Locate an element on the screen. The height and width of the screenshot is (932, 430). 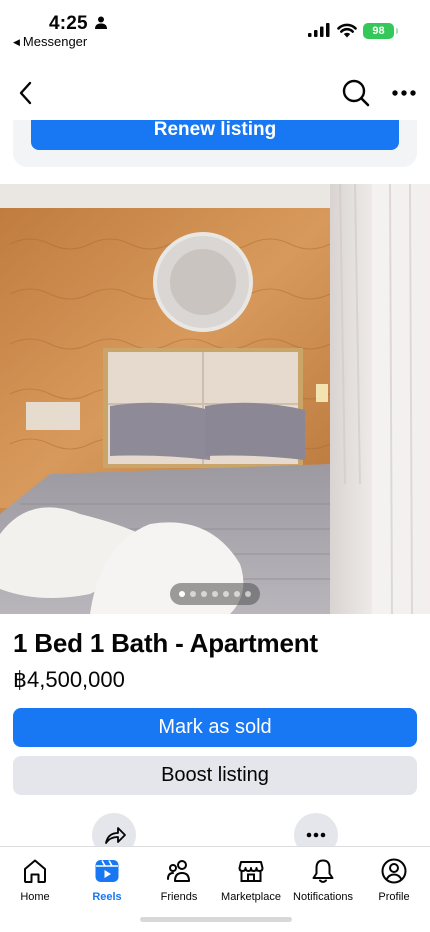
photo-pager is located at coordinates (215, 594).